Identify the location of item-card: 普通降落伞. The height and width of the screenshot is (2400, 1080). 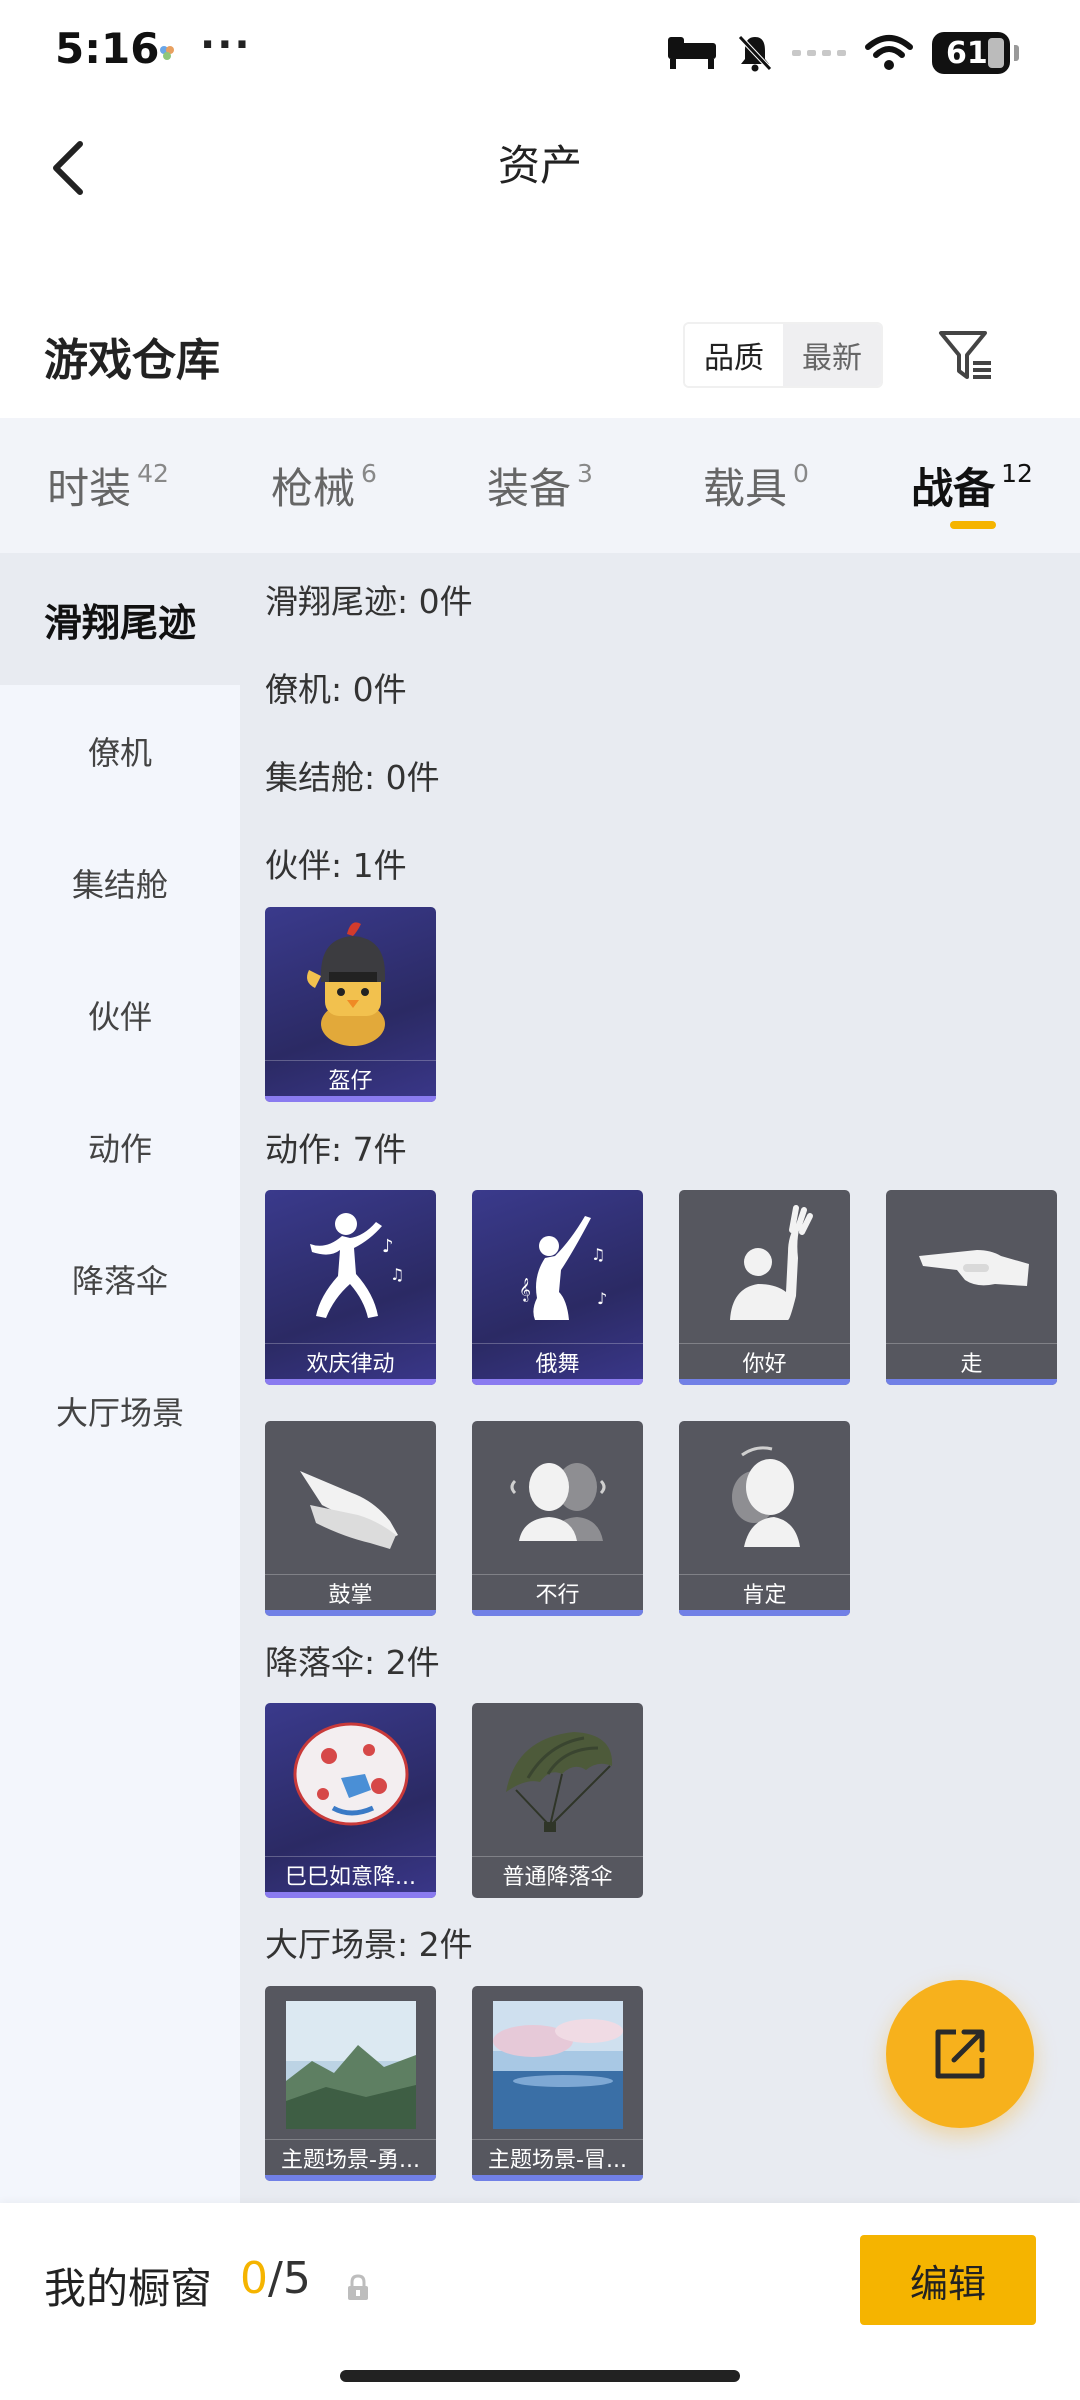
(557, 1800).